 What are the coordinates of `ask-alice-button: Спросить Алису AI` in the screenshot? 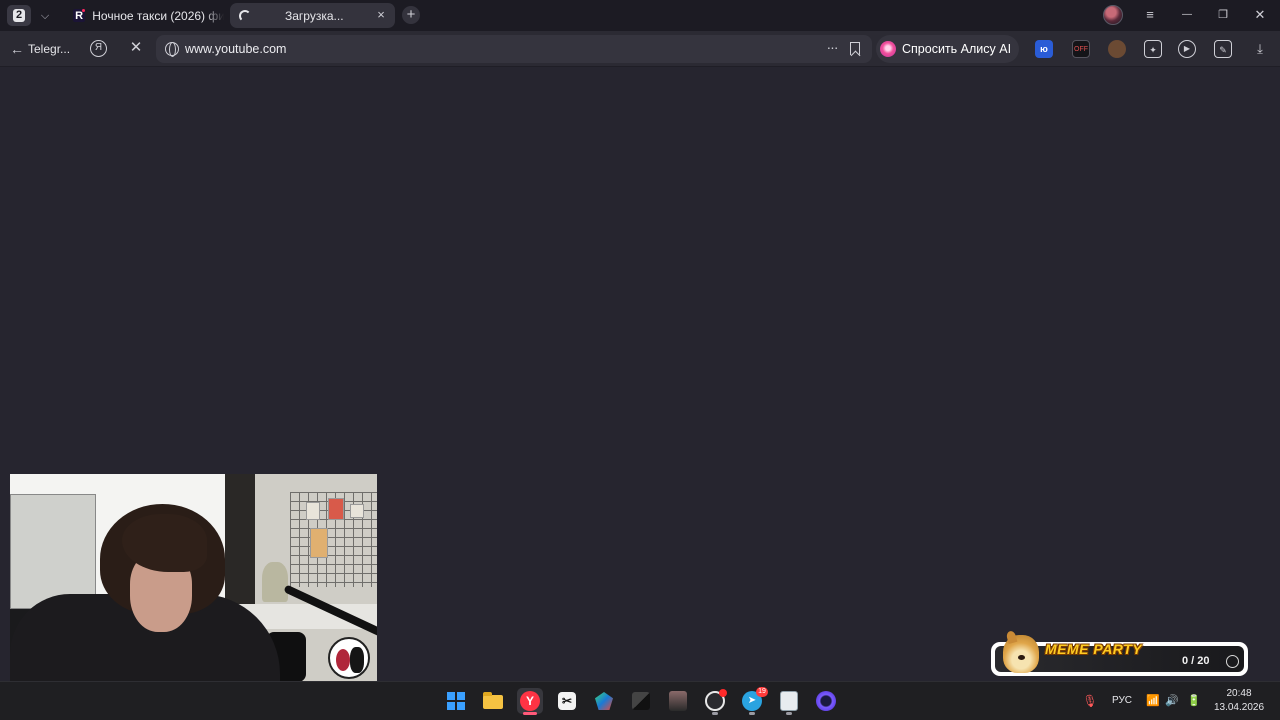 It's located at (947, 49).